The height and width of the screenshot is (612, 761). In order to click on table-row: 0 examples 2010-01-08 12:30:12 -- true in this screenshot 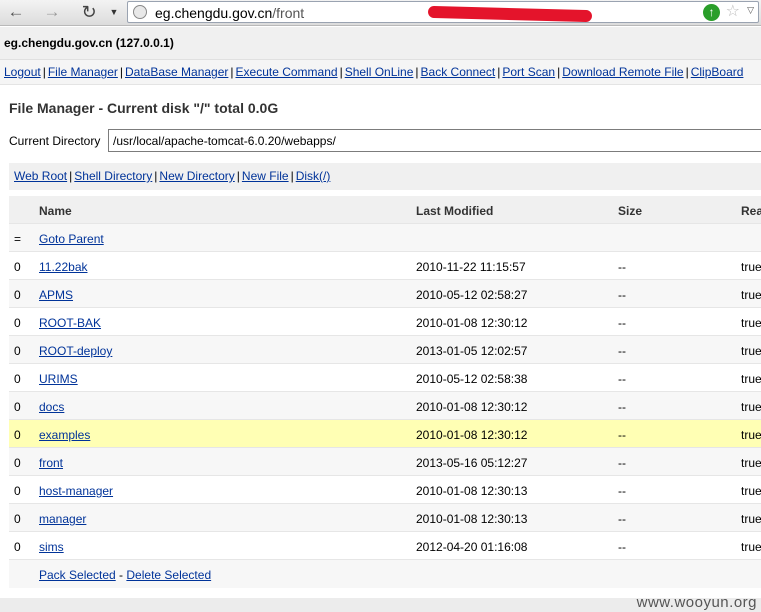, I will do `click(385, 434)`.